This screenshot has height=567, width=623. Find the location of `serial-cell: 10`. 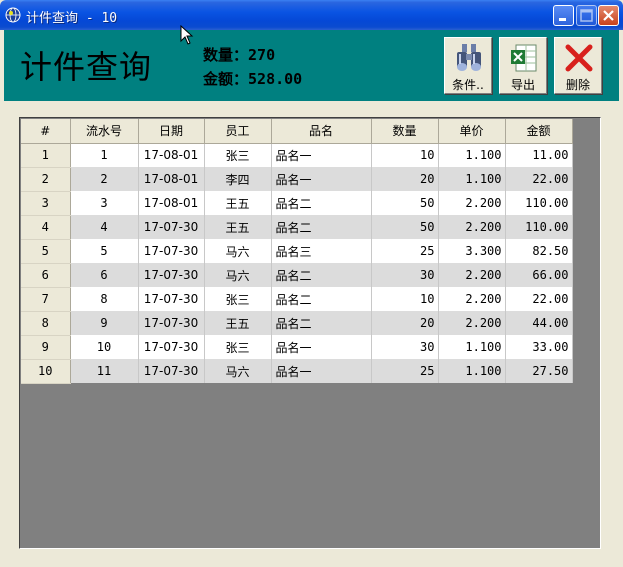

serial-cell: 10 is located at coordinates (104, 347).